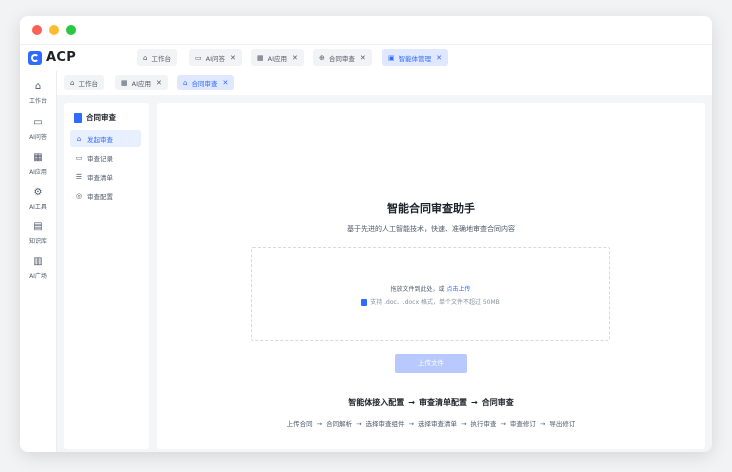 The height and width of the screenshot is (472, 732). What do you see at coordinates (522, 424) in the screenshot?
I see `flow-step: 审查修订` at bounding box center [522, 424].